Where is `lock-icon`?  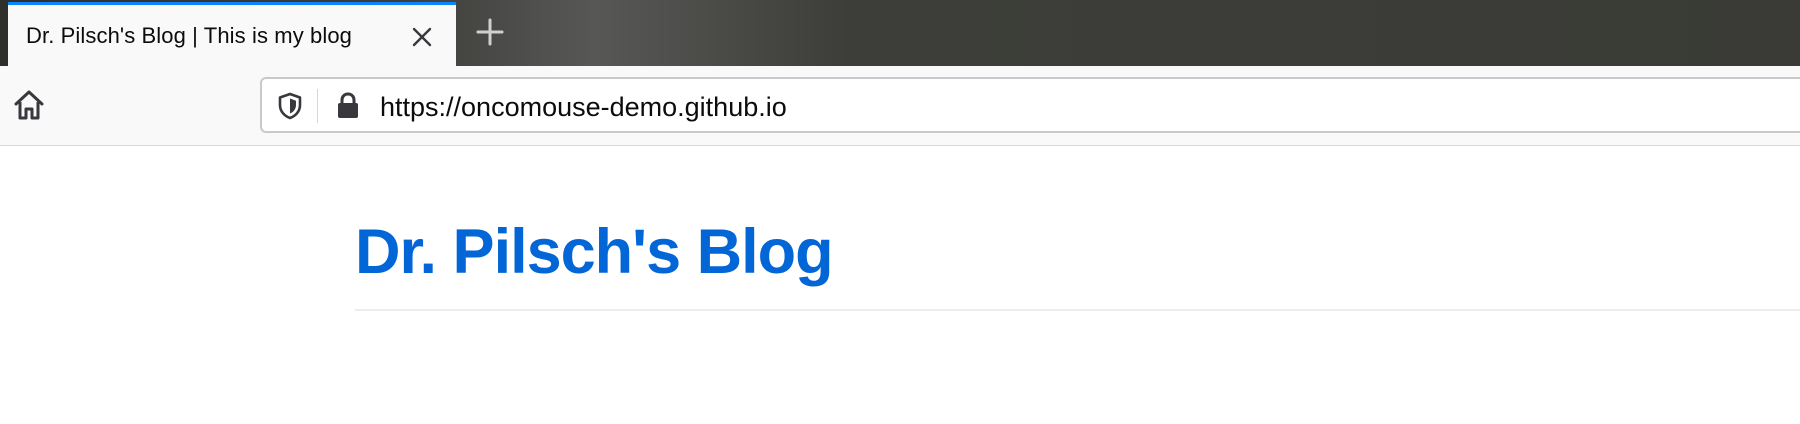
lock-icon is located at coordinates (348, 106).